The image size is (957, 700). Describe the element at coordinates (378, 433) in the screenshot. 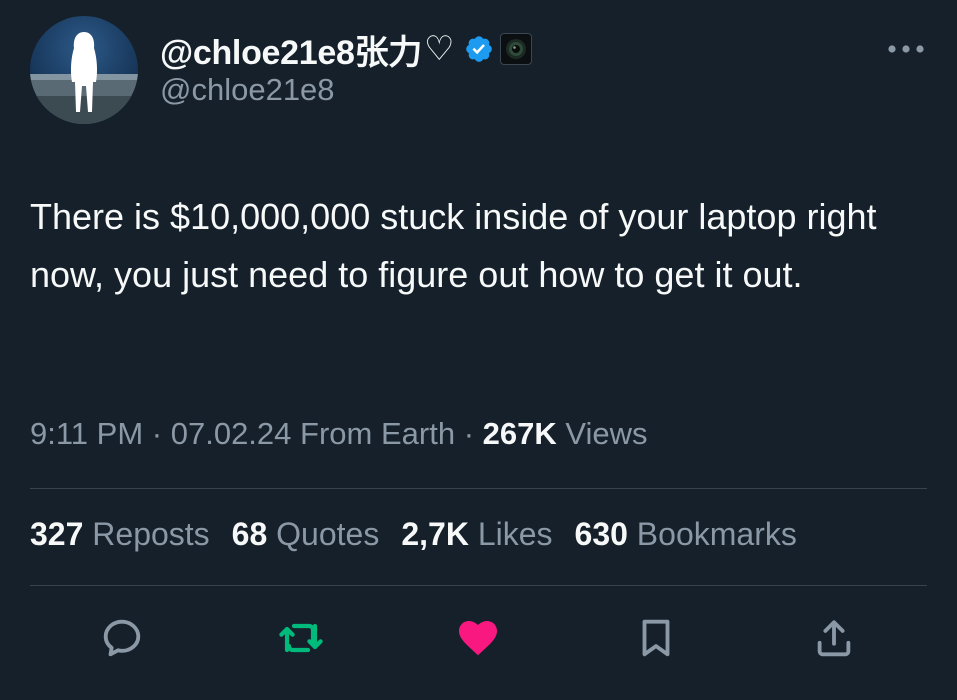

I see `tweet-source: From Earth` at that location.